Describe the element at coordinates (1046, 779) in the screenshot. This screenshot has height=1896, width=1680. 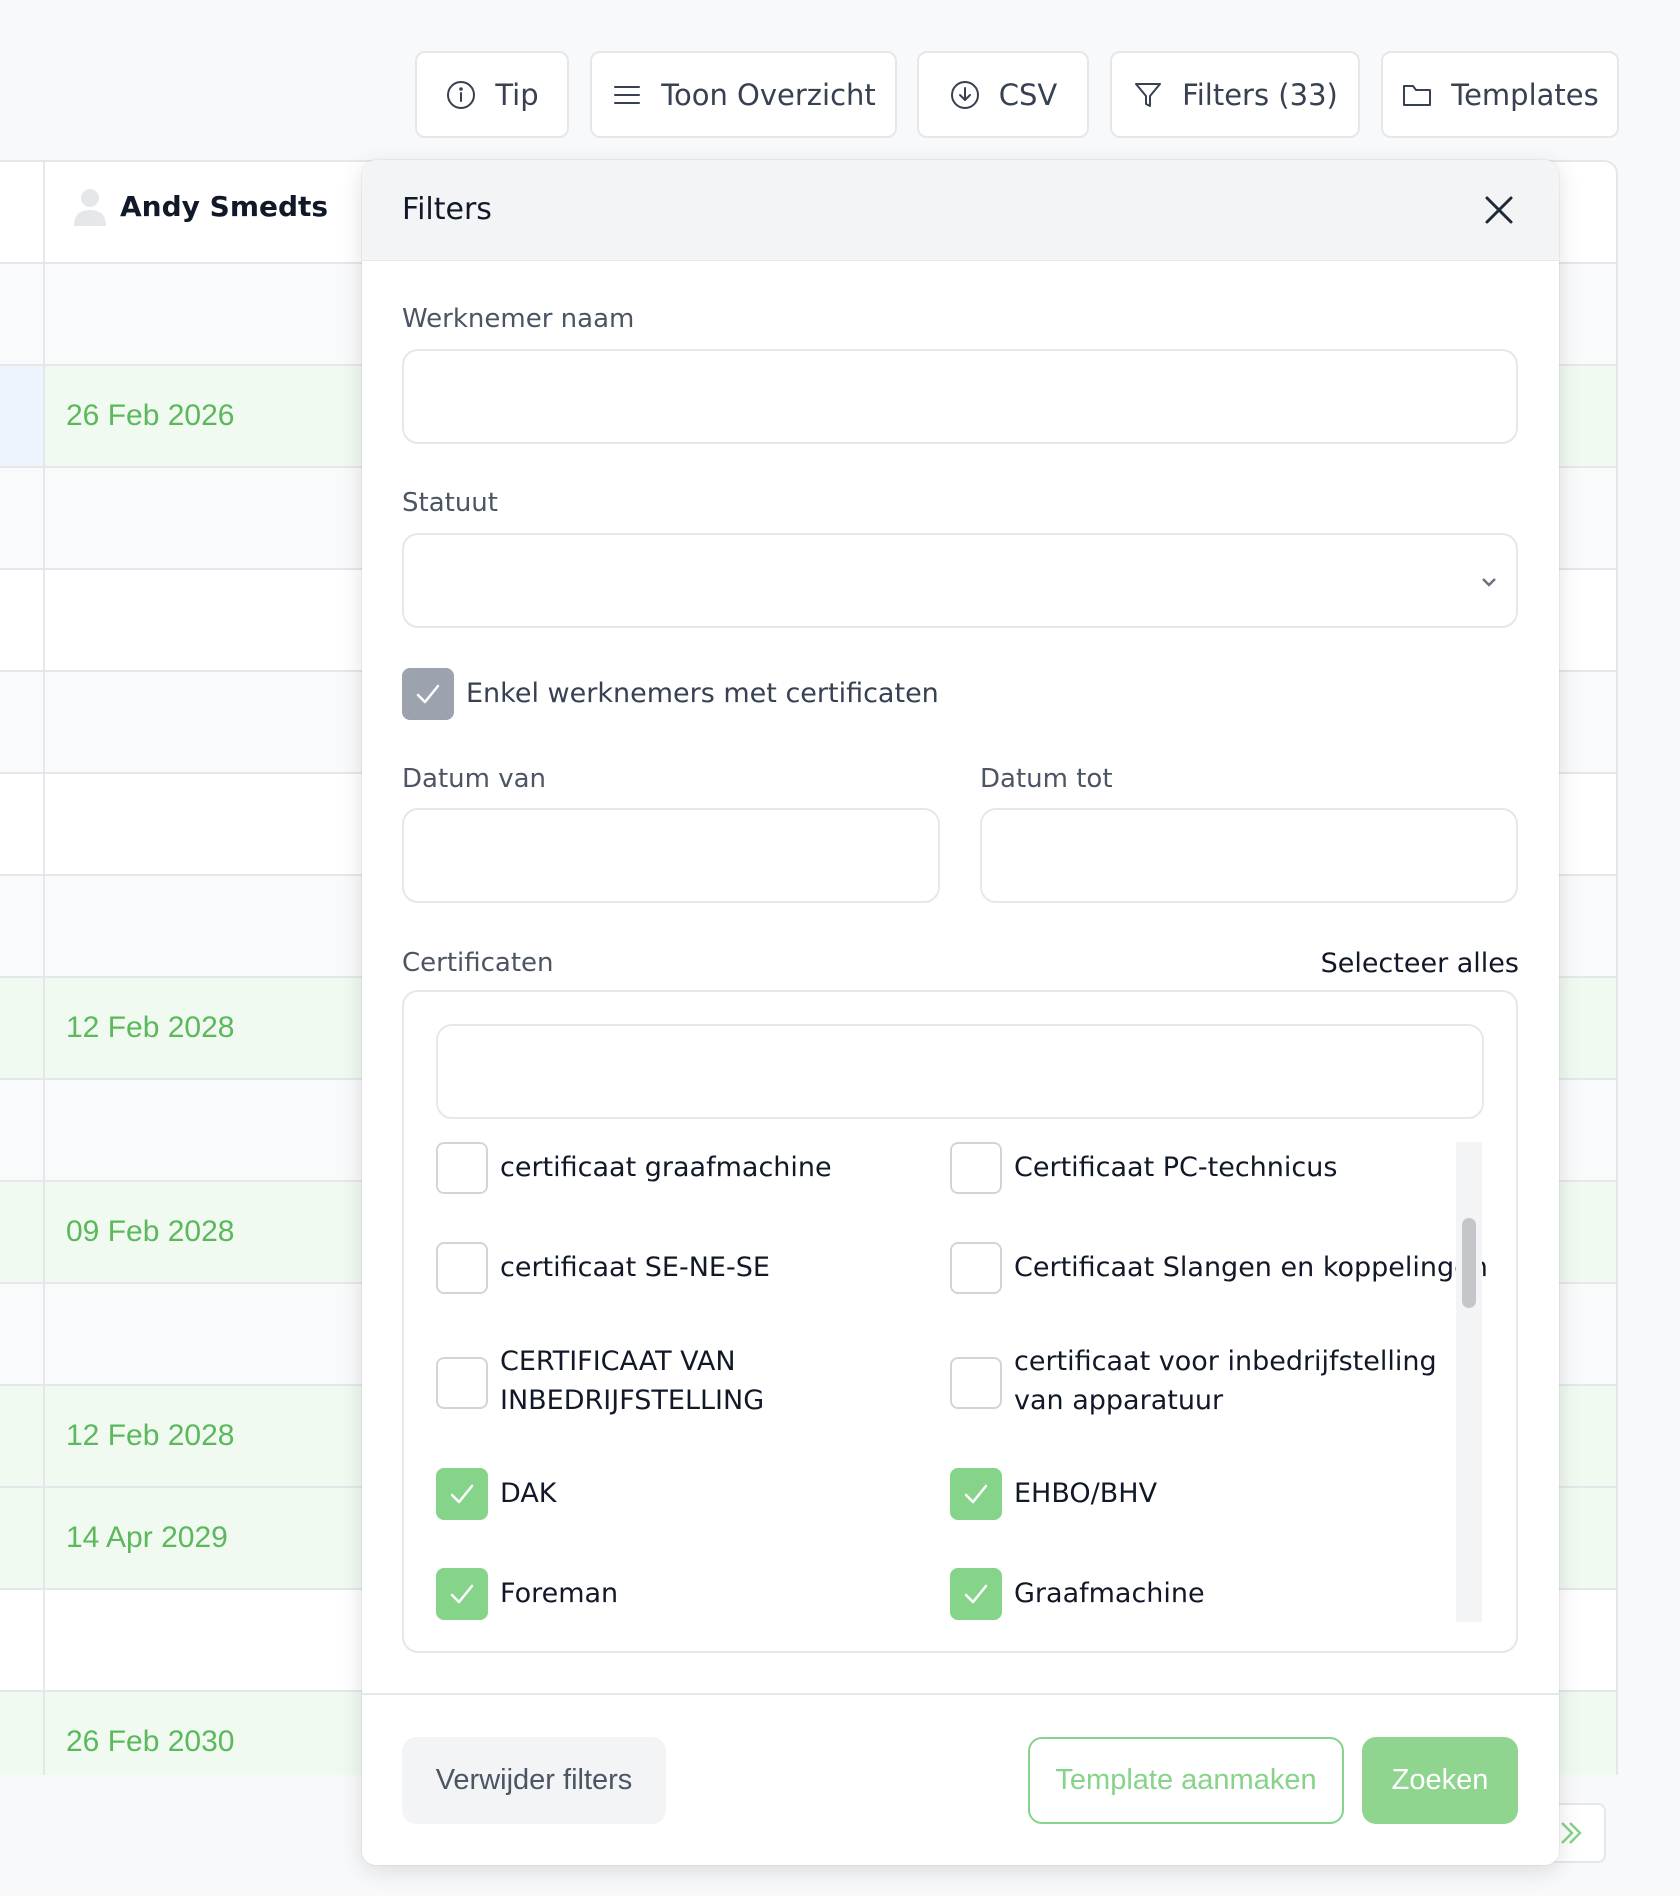
I see `date-to-label: Datum tot` at that location.